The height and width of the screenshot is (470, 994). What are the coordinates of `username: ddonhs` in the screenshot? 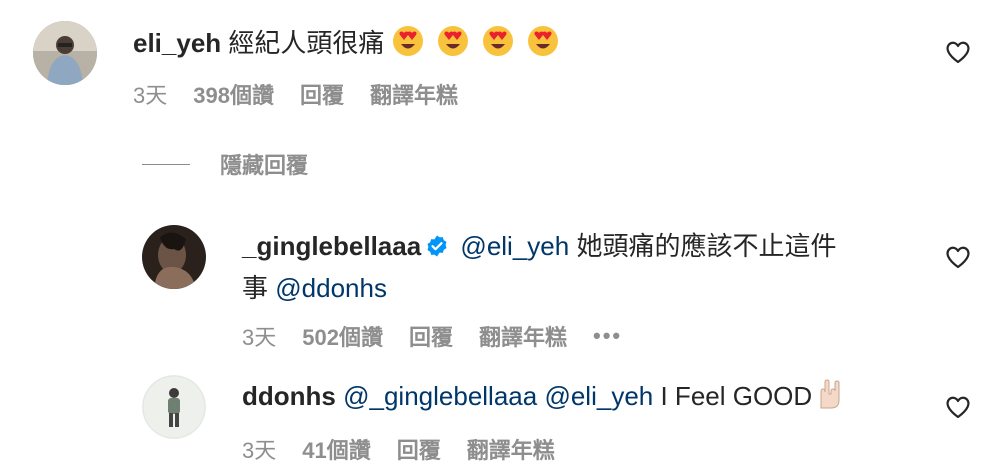 It's located at (289, 396).